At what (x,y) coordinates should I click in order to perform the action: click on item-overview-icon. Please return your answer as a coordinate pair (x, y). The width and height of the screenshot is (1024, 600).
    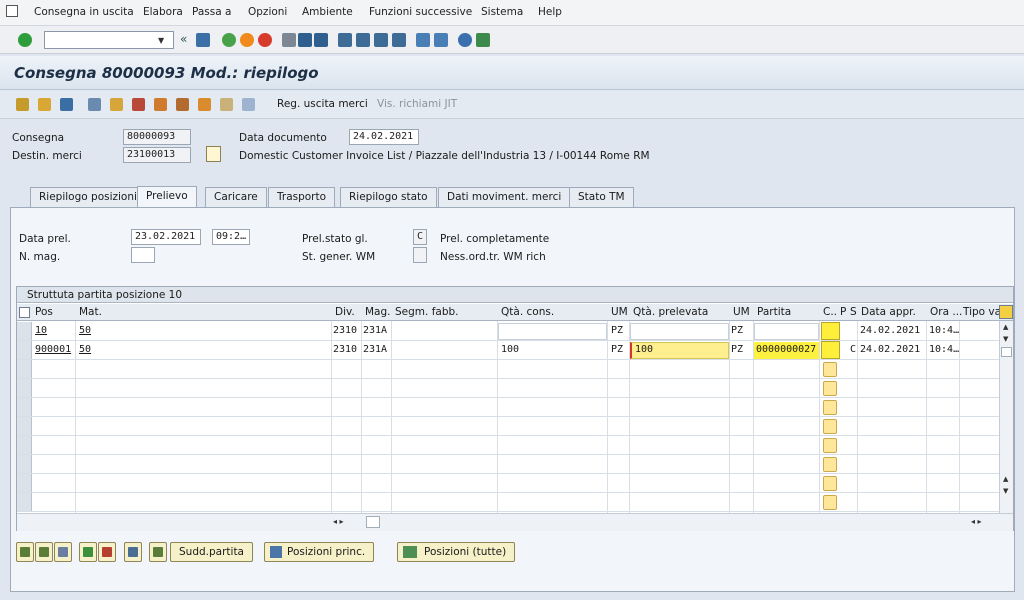
    Looking at the image, I should click on (94, 104).